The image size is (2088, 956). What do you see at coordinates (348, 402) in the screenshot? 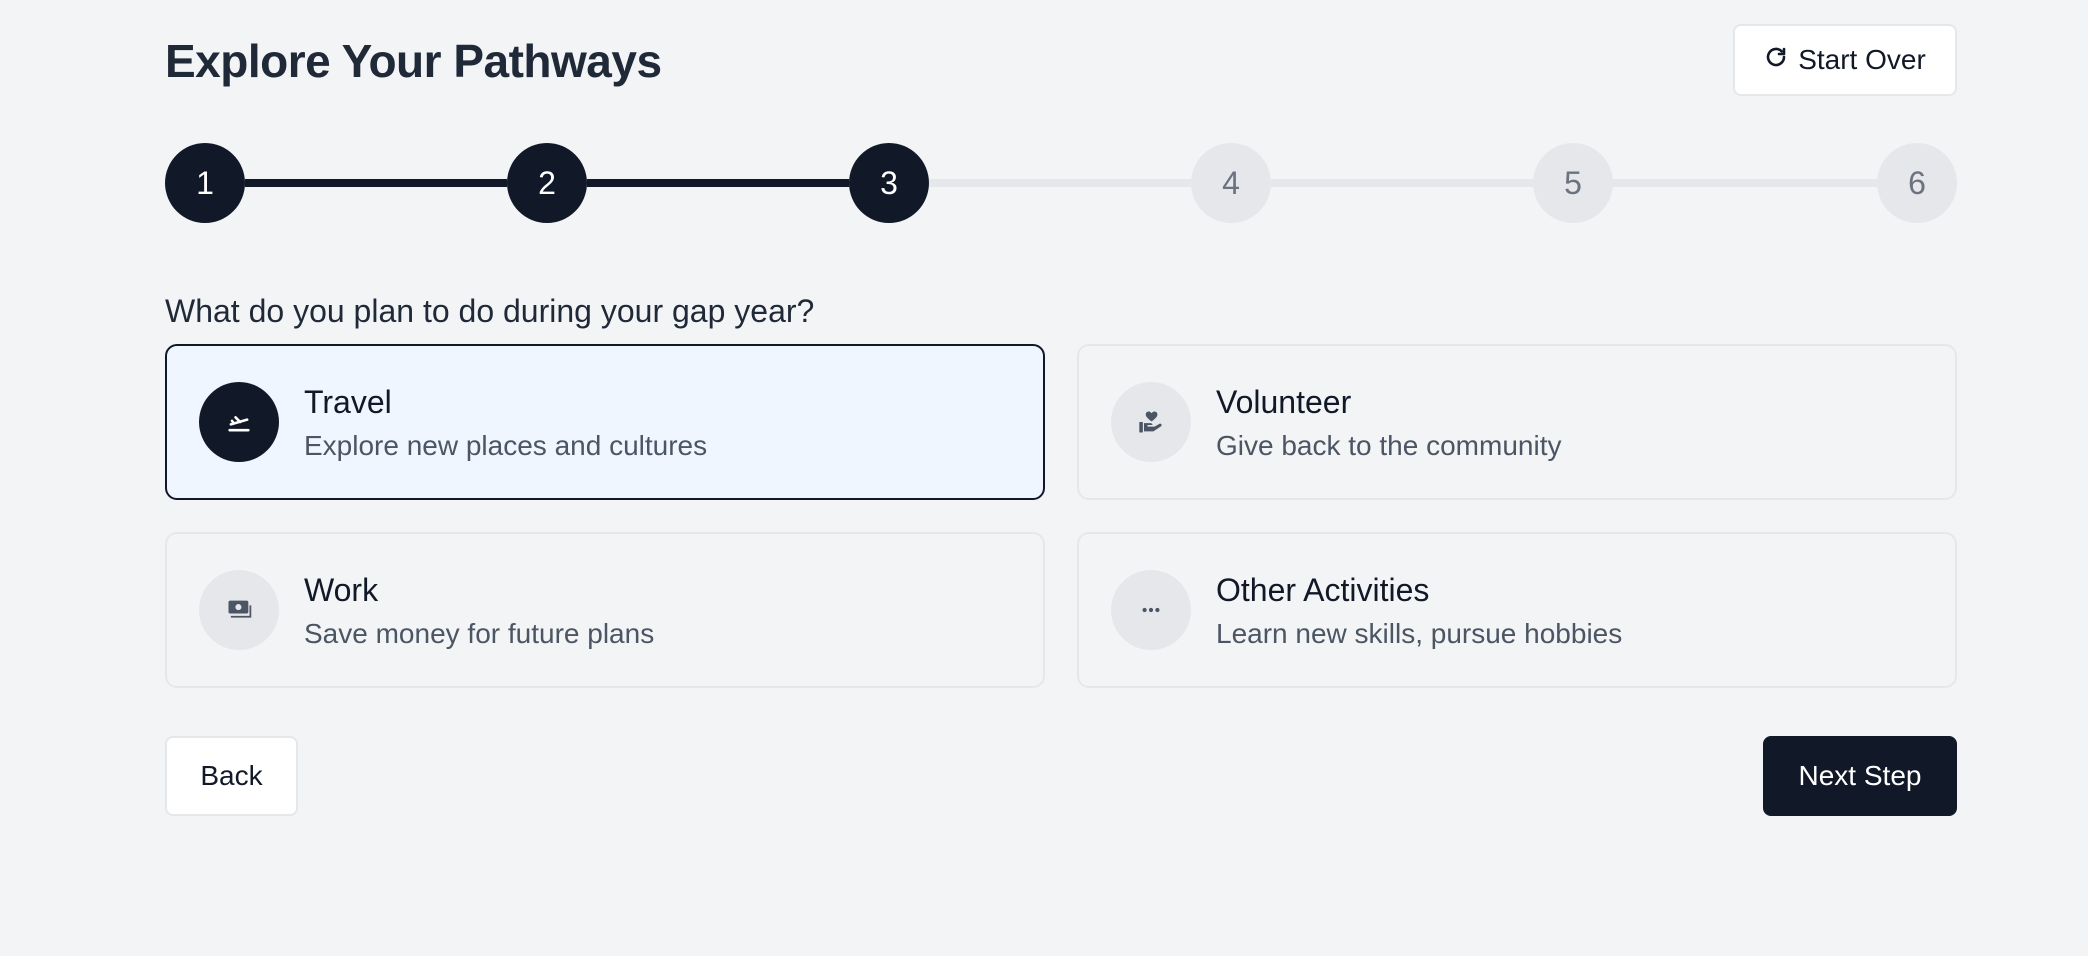
I see `option-title: Travel` at bounding box center [348, 402].